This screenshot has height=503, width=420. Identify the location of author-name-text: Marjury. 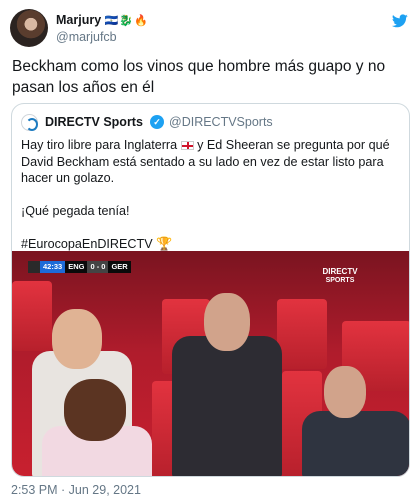
(79, 20).